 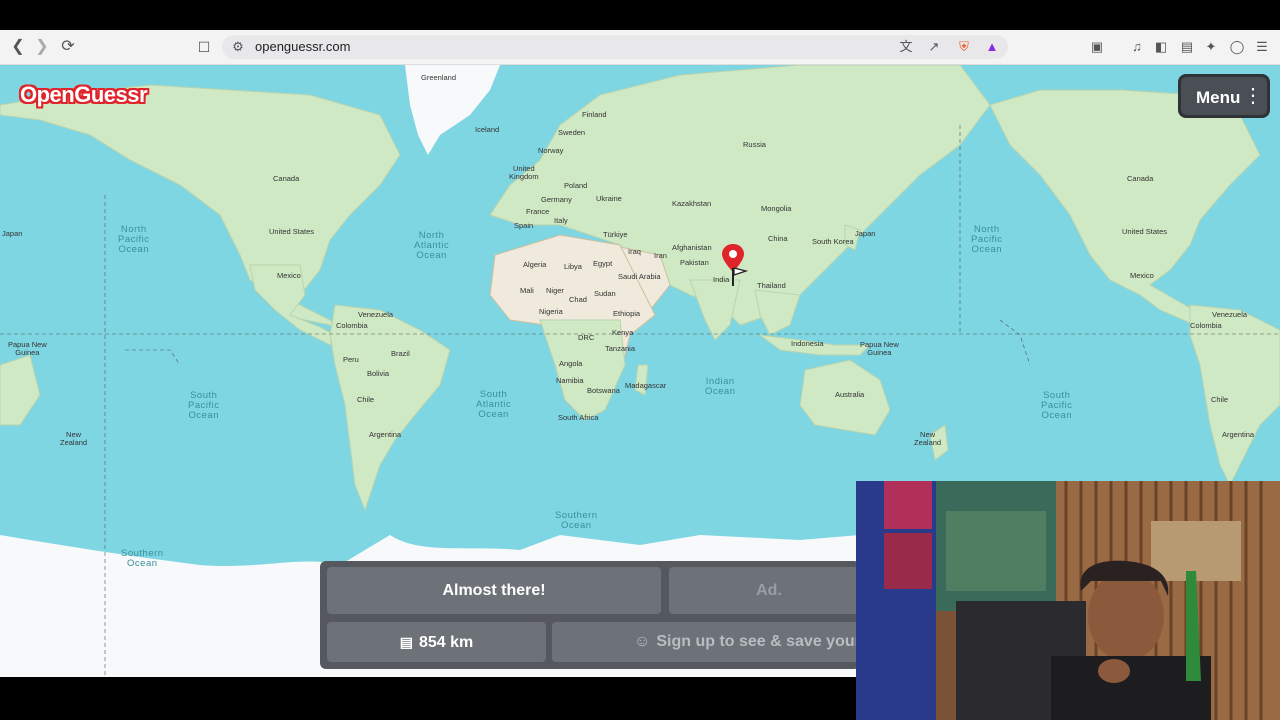 What do you see at coordinates (754, 144) in the screenshot?
I see `label-russia: Russia` at bounding box center [754, 144].